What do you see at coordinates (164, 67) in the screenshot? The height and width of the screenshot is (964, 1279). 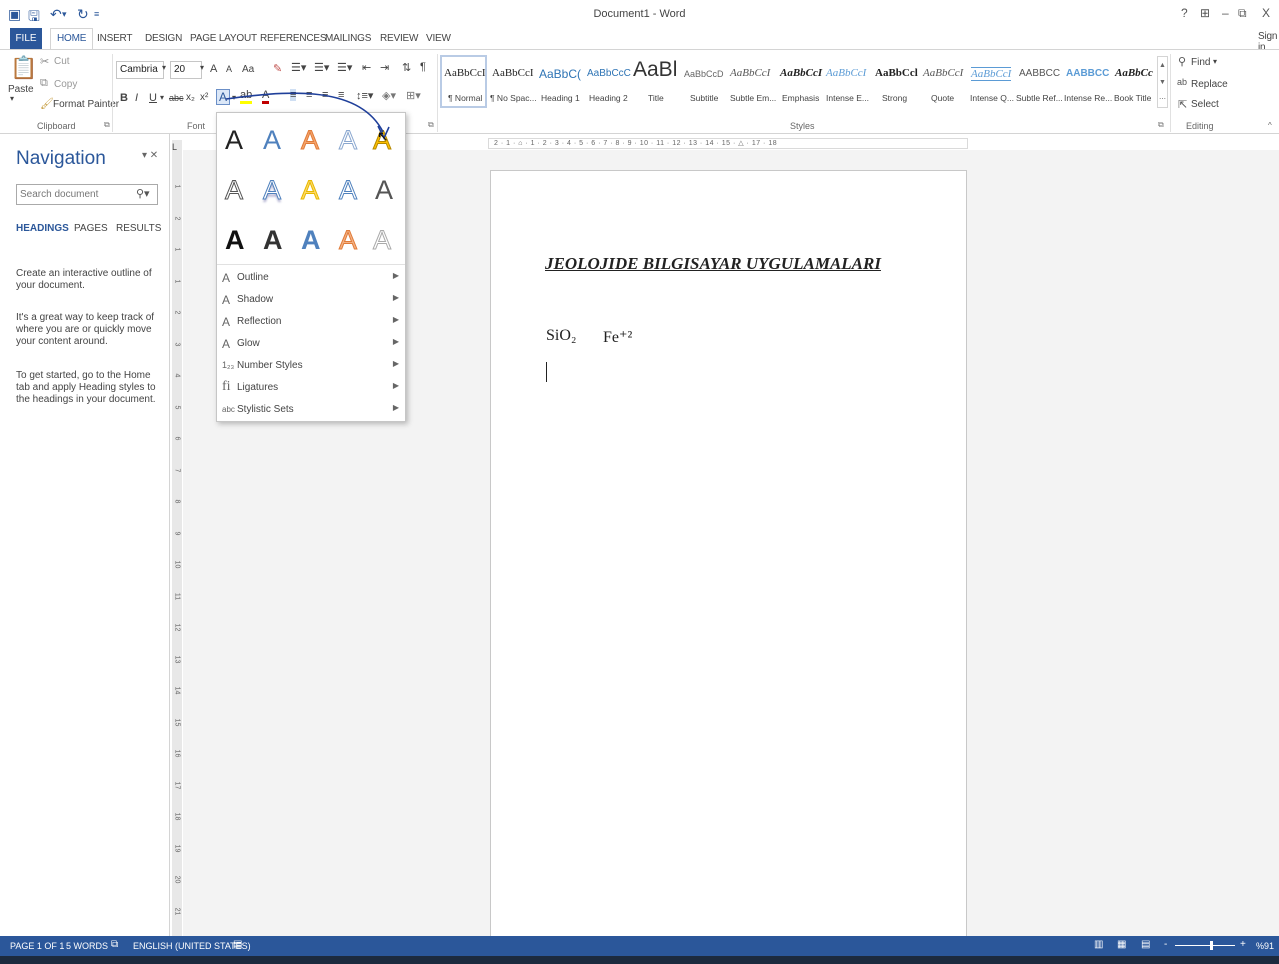 I see `font-name-chevron-icon: ▾` at bounding box center [164, 67].